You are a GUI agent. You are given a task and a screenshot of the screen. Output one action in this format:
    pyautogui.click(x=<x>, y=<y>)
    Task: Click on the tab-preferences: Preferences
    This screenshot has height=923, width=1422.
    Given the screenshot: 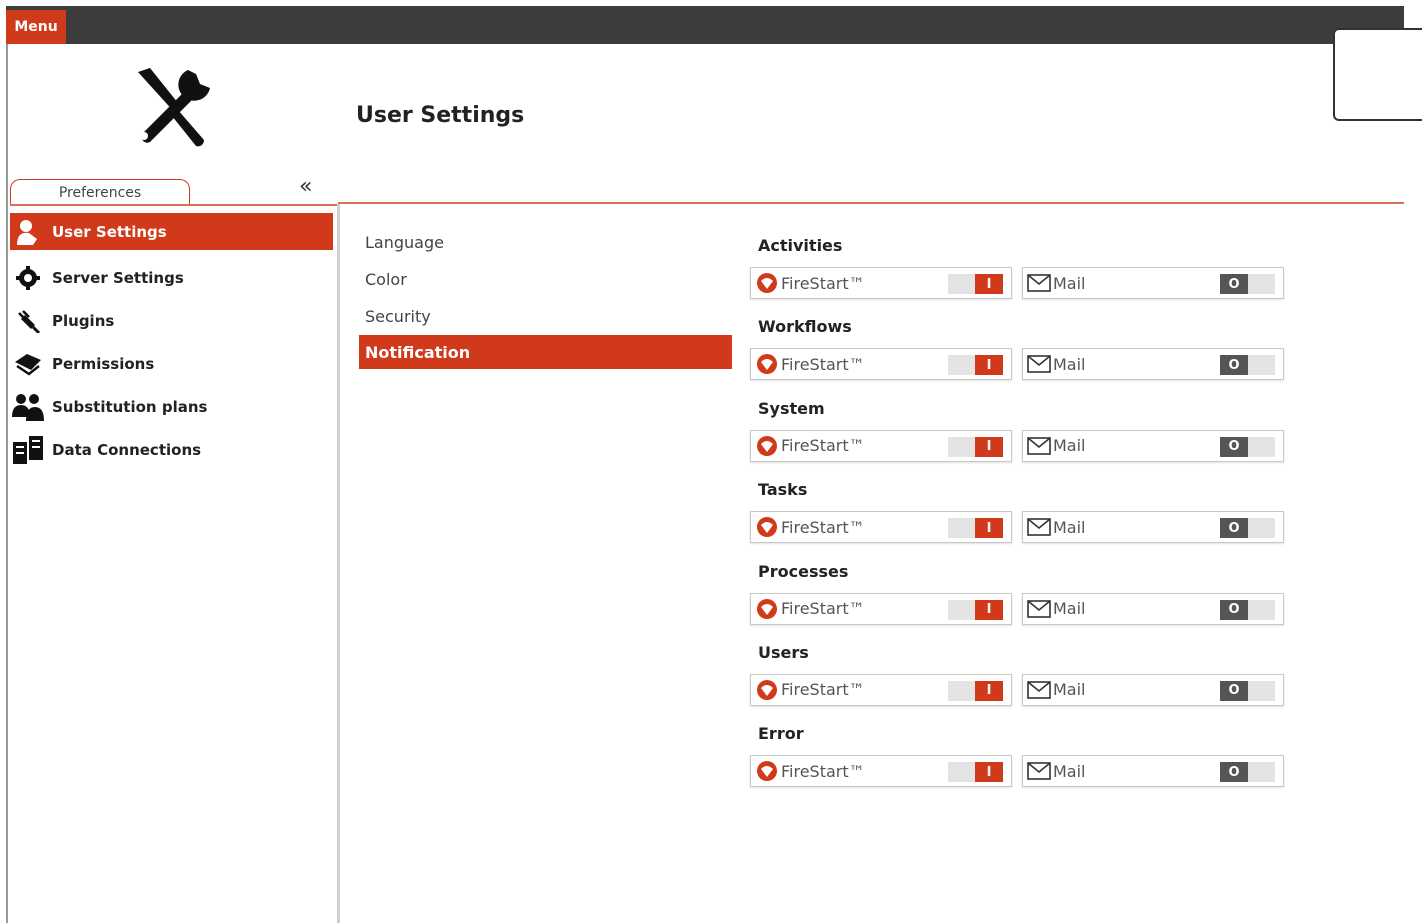 What is the action you would take?
    pyautogui.click(x=100, y=192)
    